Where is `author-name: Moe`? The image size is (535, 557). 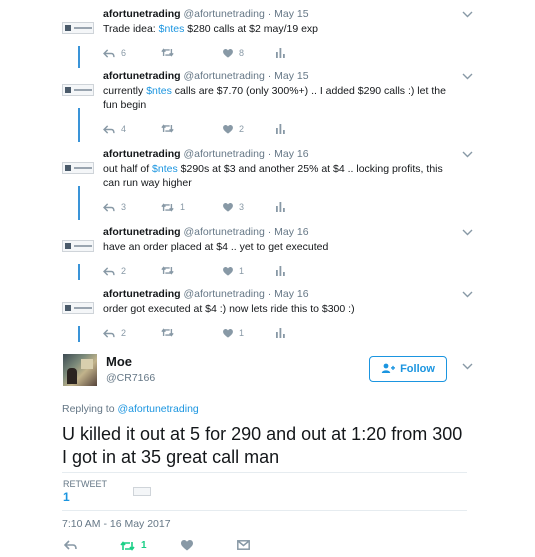 author-name: Moe is located at coordinates (119, 361).